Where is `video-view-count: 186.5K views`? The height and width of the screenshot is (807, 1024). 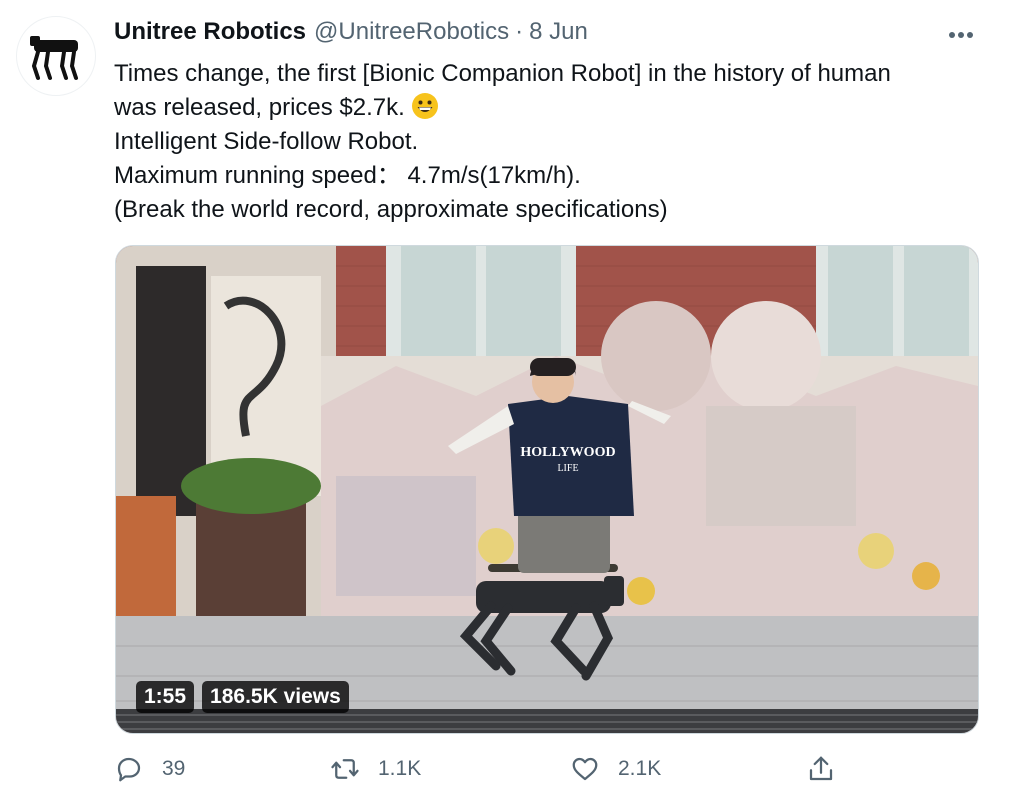
video-view-count: 186.5K views is located at coordinates (275, 697).